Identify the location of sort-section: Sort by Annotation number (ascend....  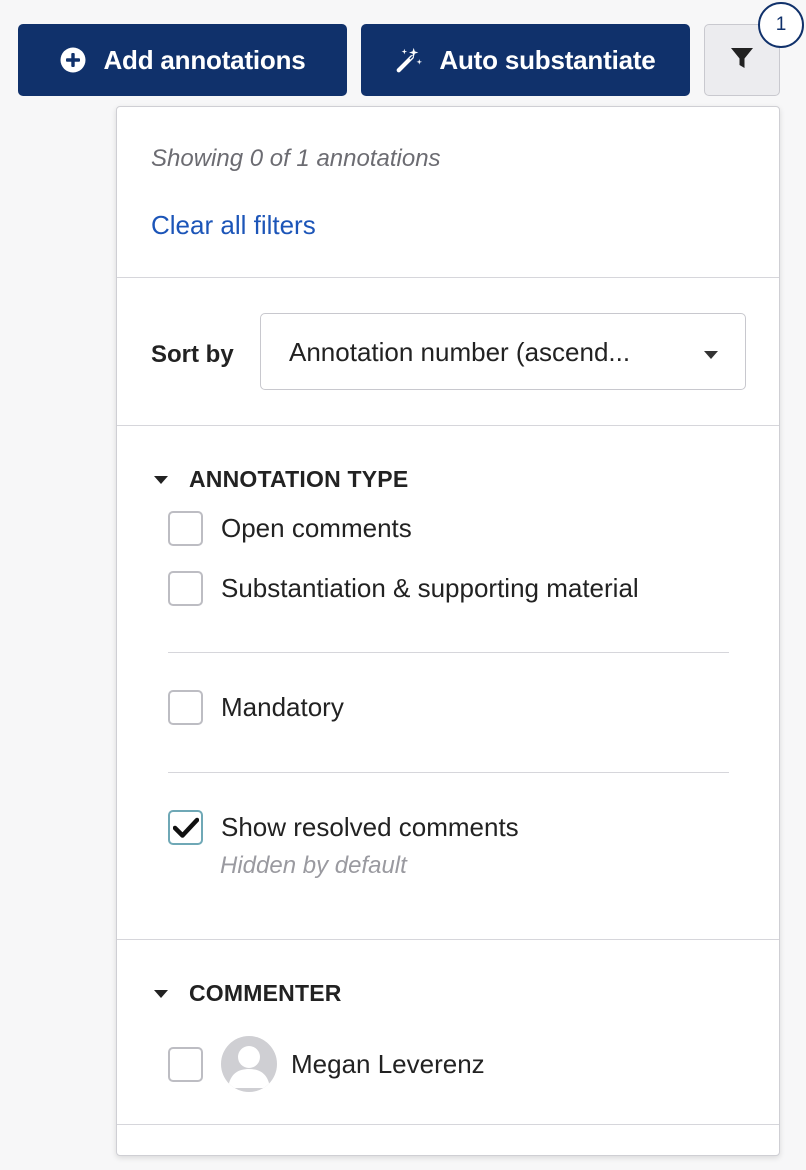
(448, 352).